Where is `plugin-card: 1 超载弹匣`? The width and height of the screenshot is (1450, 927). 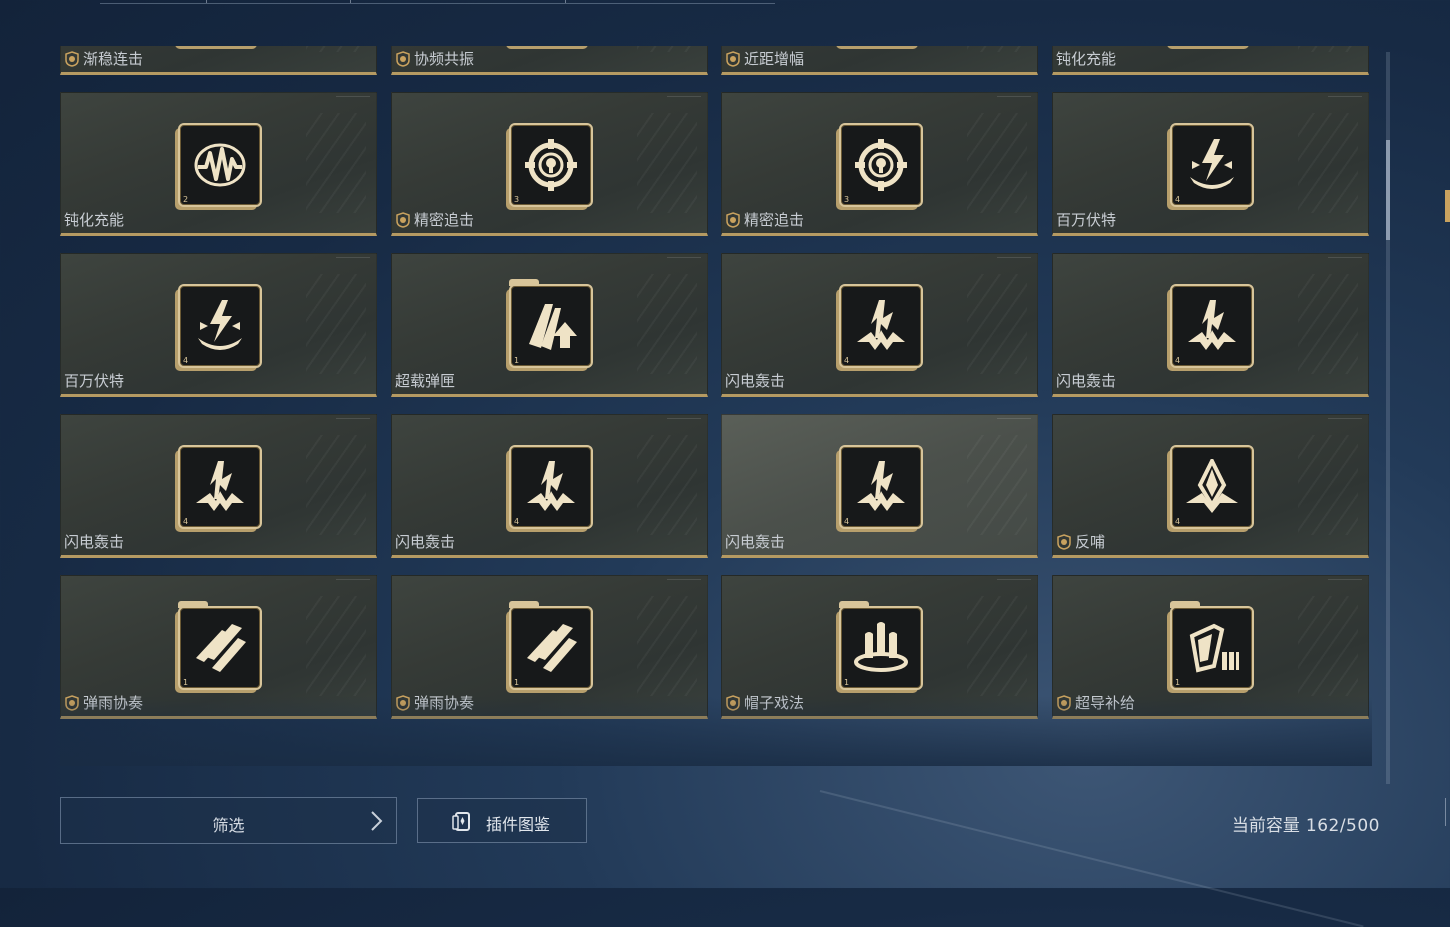
plugin-card: 1 超载弹匣 is located at coordinates (549, 325).